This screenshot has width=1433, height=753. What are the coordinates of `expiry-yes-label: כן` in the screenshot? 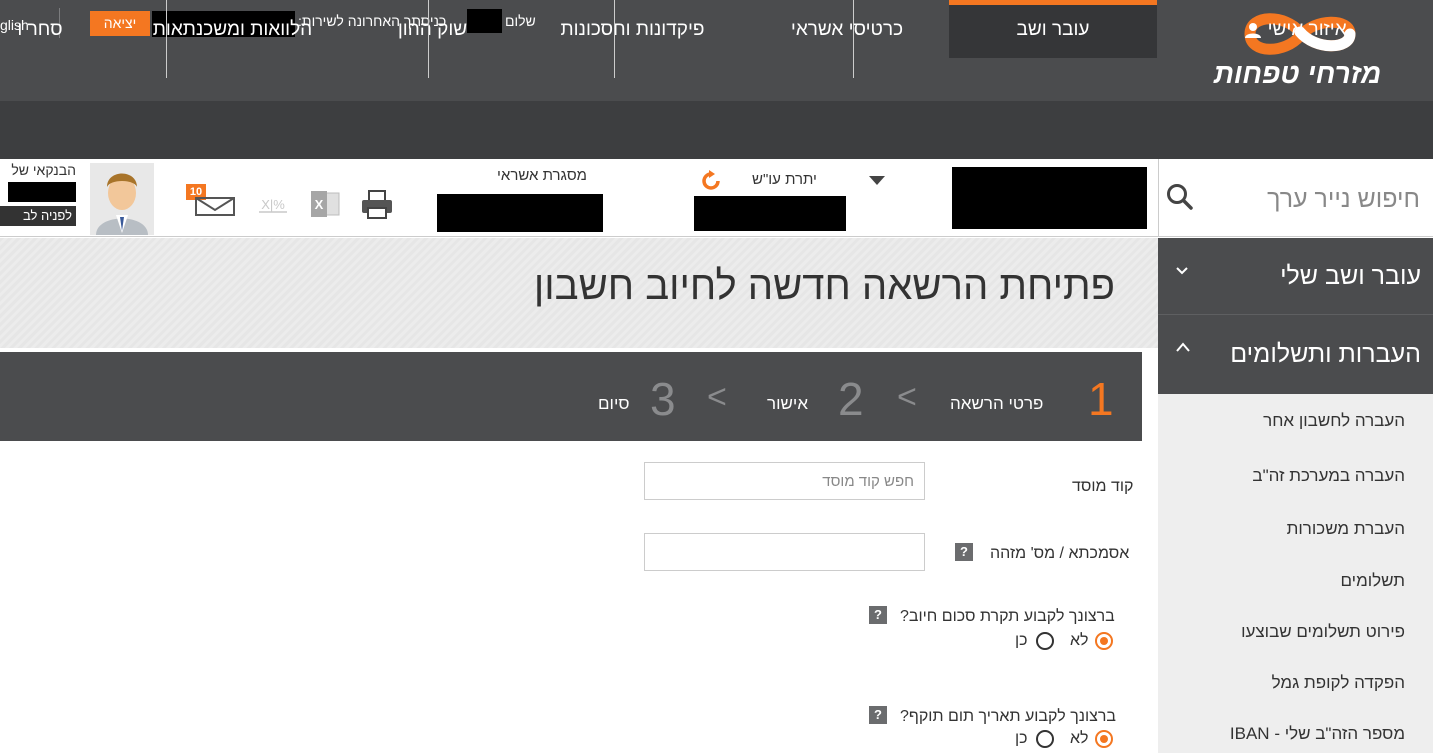 It's located at (1021, 738).